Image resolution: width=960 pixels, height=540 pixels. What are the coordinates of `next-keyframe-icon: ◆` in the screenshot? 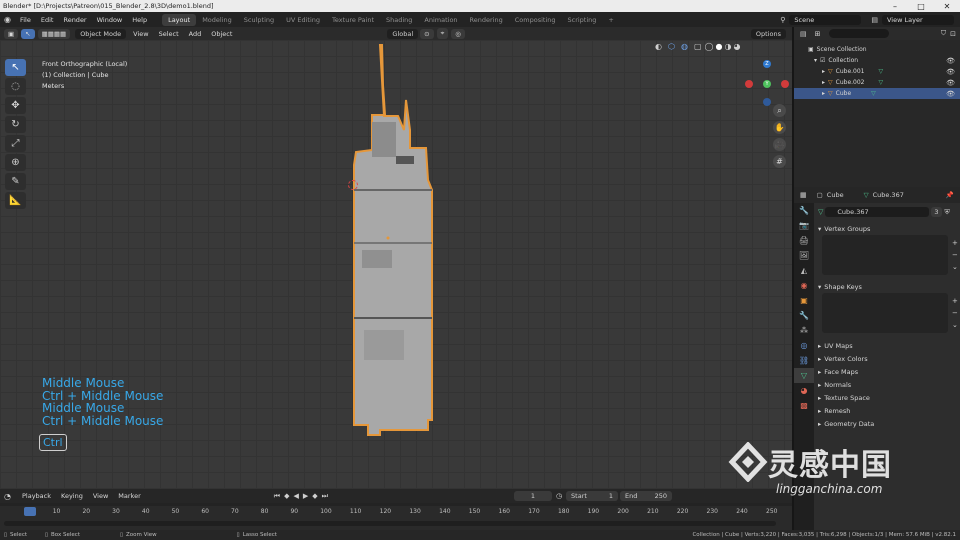 It's located at (314, 496).